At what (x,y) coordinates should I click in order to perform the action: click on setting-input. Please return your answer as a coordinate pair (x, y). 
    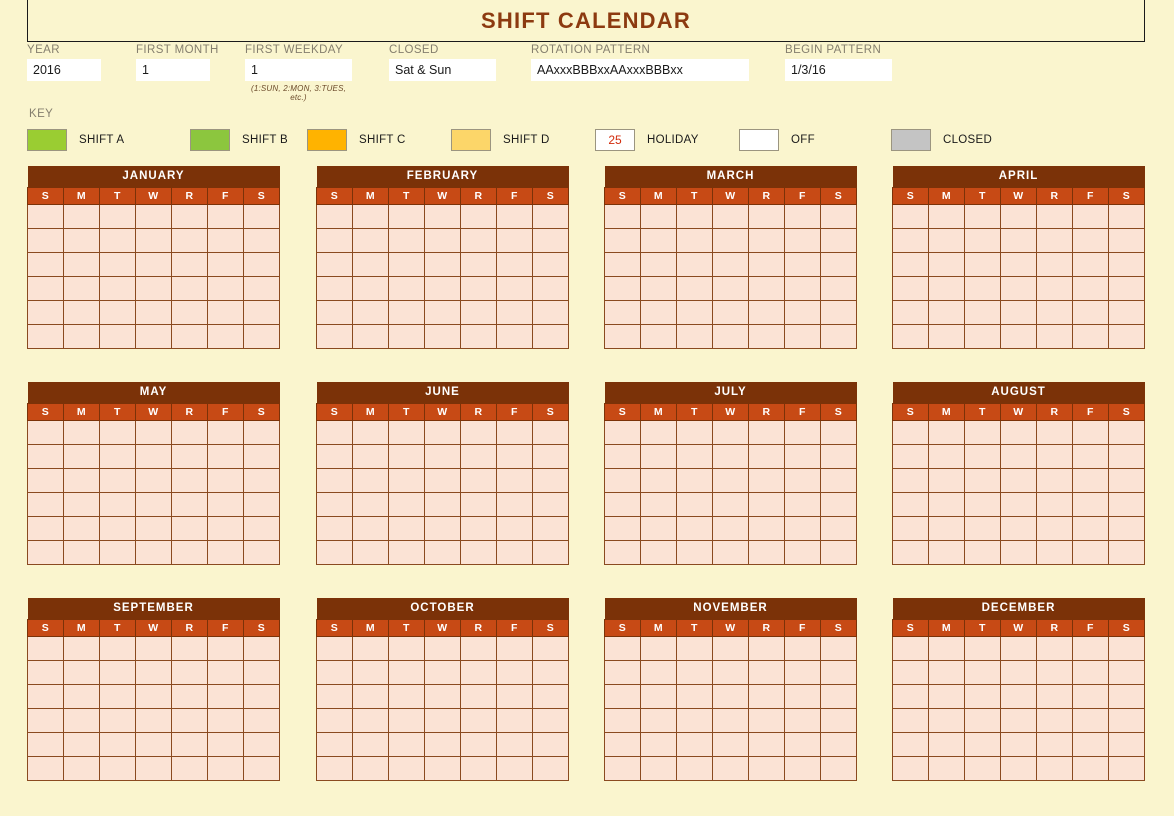
    Looking at the image, I should click on (838, 70).